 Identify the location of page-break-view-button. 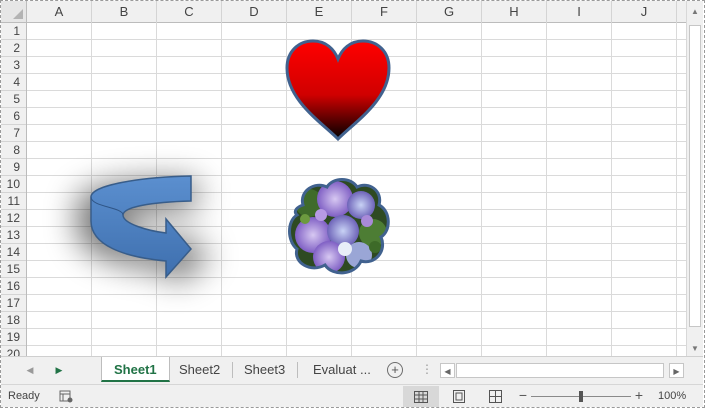
(495, 396).